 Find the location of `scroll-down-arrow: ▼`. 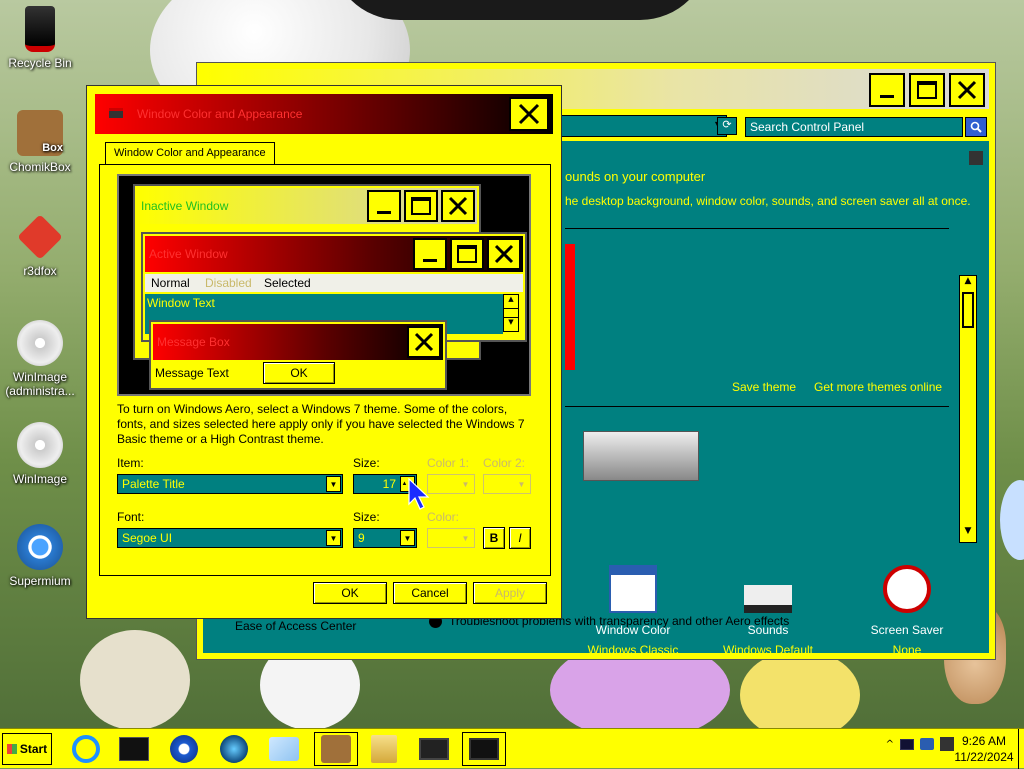

scroll-down-arrow: ▼ is located at coordinates (968, 534).